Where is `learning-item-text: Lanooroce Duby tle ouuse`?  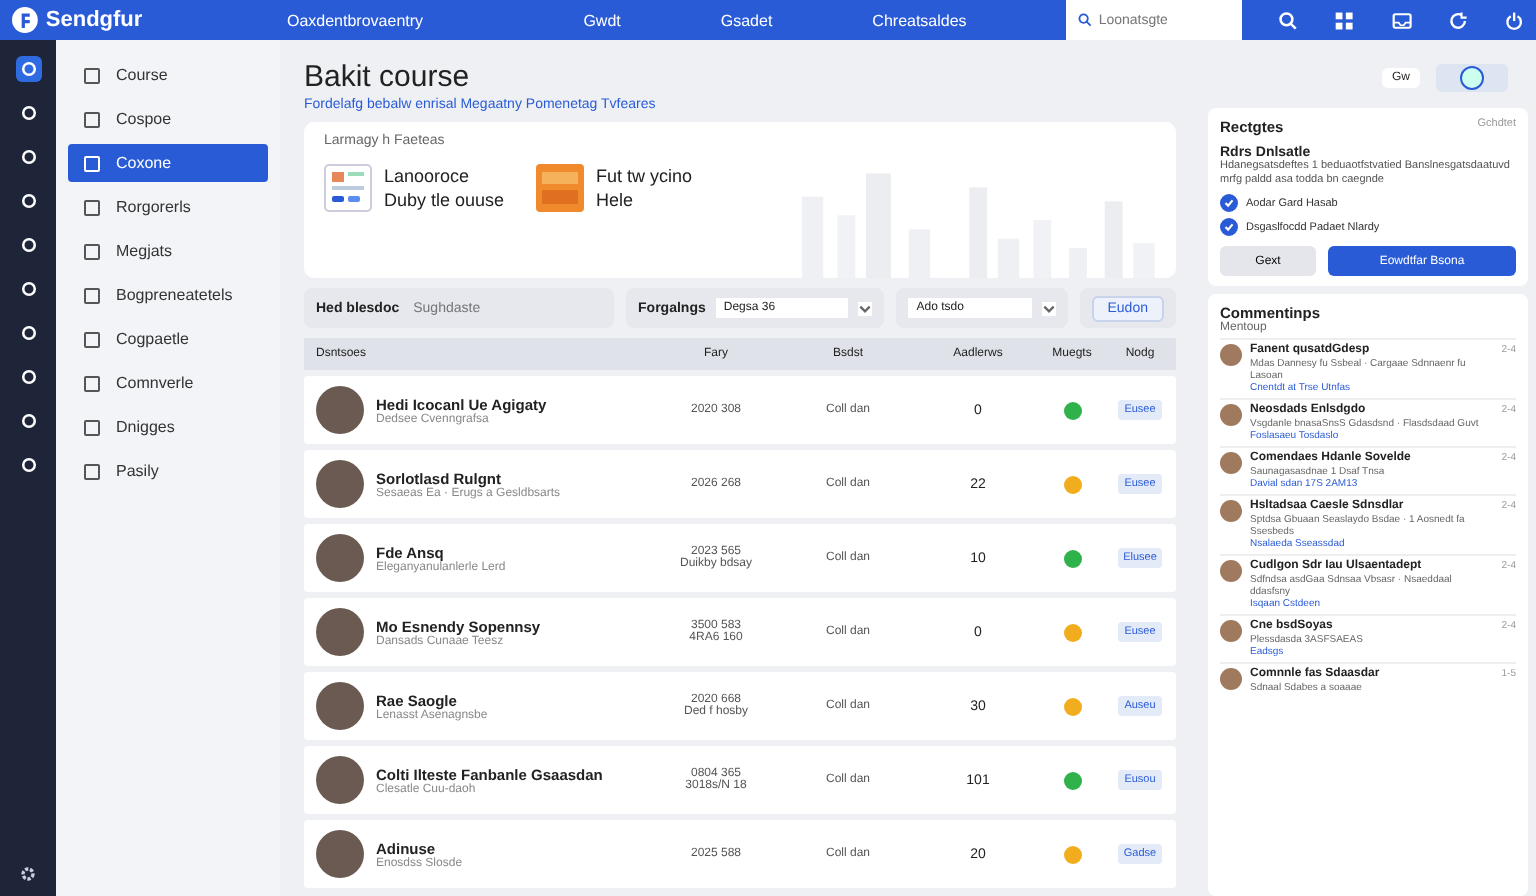
learning-item-text: Lanooroce Duby tle ouuse is located at coordinates (444, 188).